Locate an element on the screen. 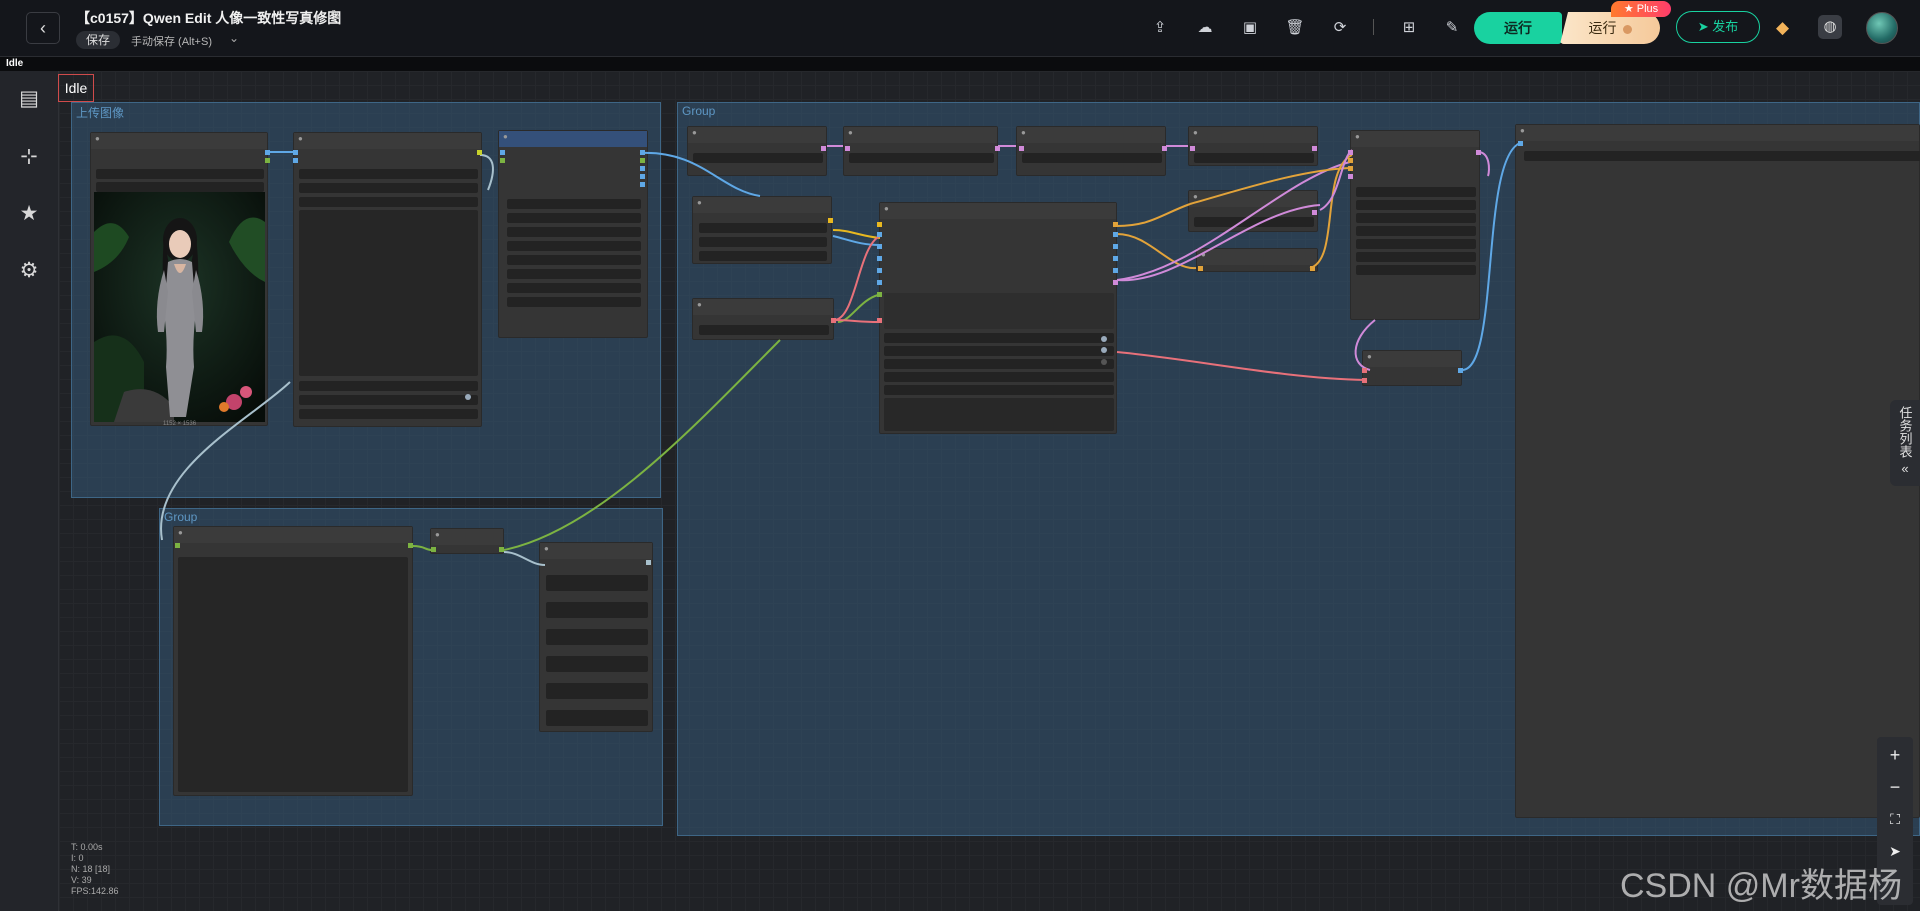 Image resolution: width=1920 pixels, height=911 pixels. send-icon: ➤ is located at coordinates (1703, 26).